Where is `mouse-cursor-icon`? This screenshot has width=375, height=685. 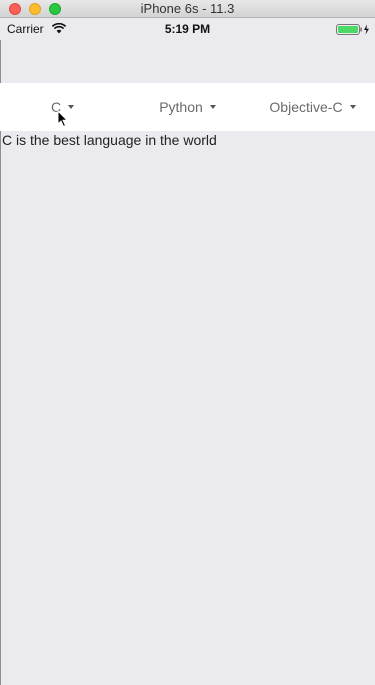
mouse-cursor-icon is located at coordinates (63, 119).